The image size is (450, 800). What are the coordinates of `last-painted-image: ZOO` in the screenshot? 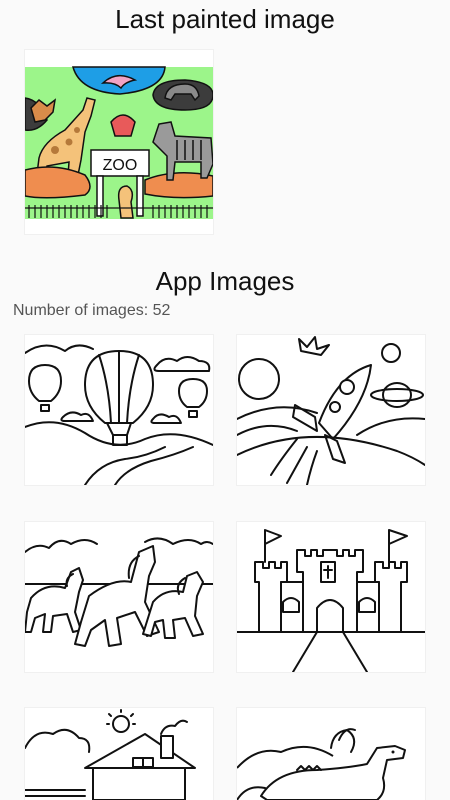 It's located at (119, 142).